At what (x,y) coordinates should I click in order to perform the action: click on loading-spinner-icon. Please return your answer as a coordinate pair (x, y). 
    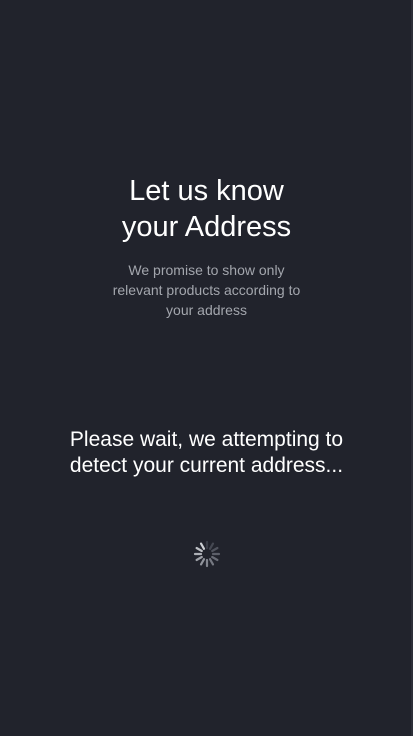
    Looking at the image, I should click on (207, 554).